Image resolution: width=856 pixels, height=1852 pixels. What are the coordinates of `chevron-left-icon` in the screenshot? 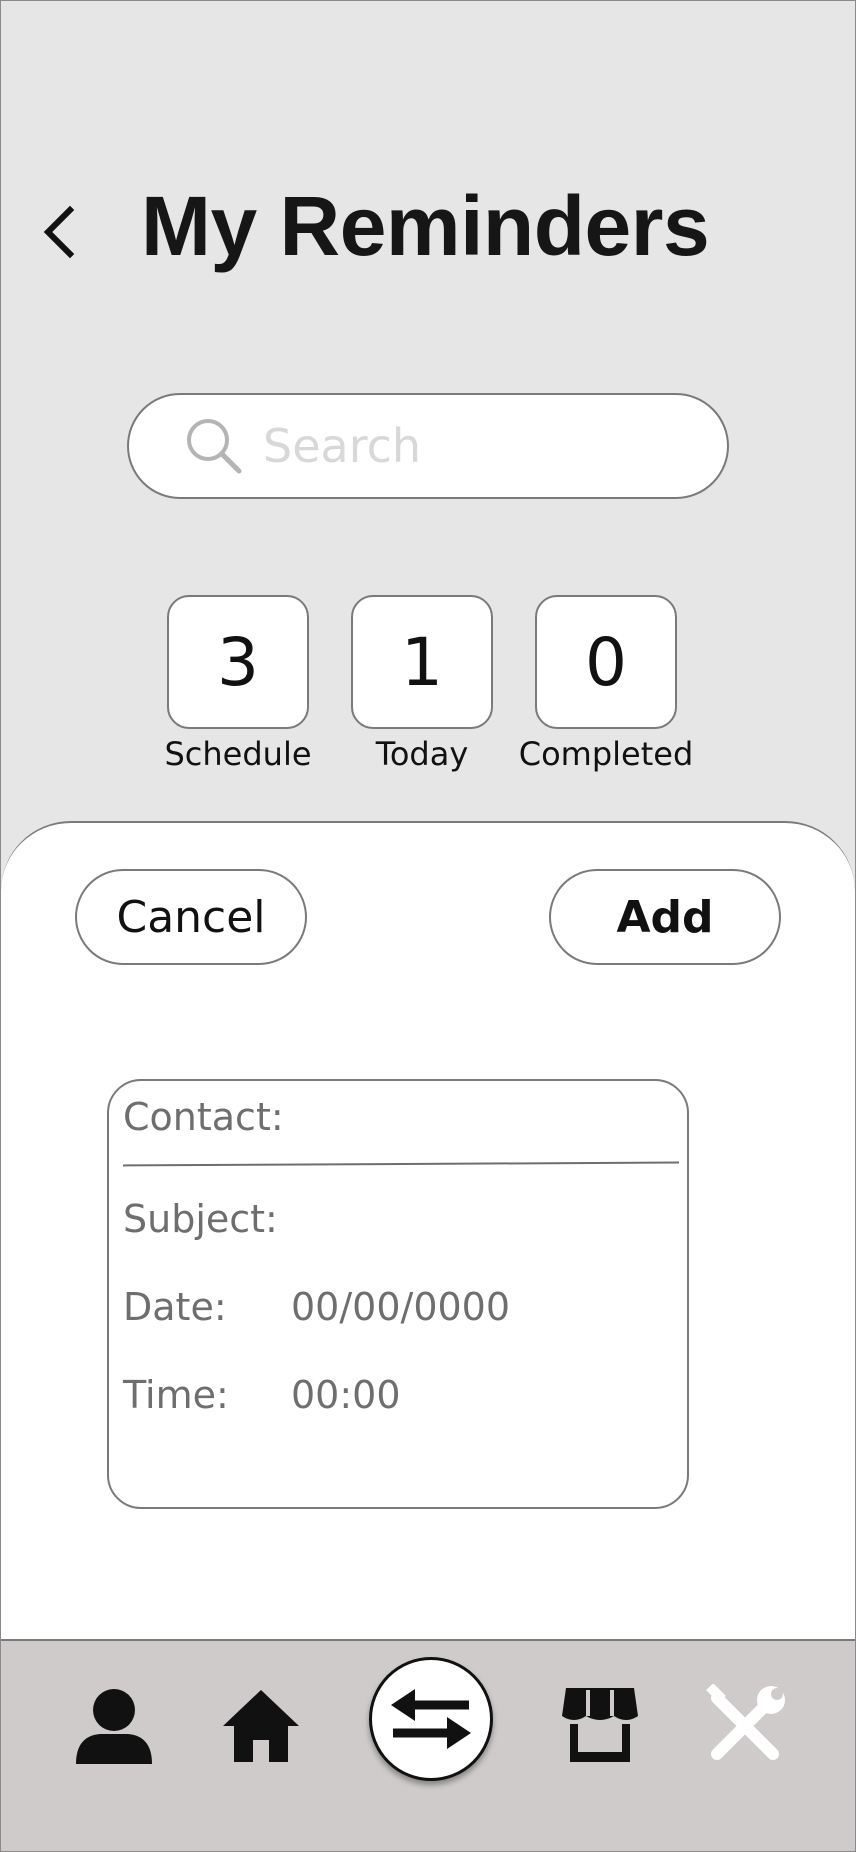 It's located at (59, 232).